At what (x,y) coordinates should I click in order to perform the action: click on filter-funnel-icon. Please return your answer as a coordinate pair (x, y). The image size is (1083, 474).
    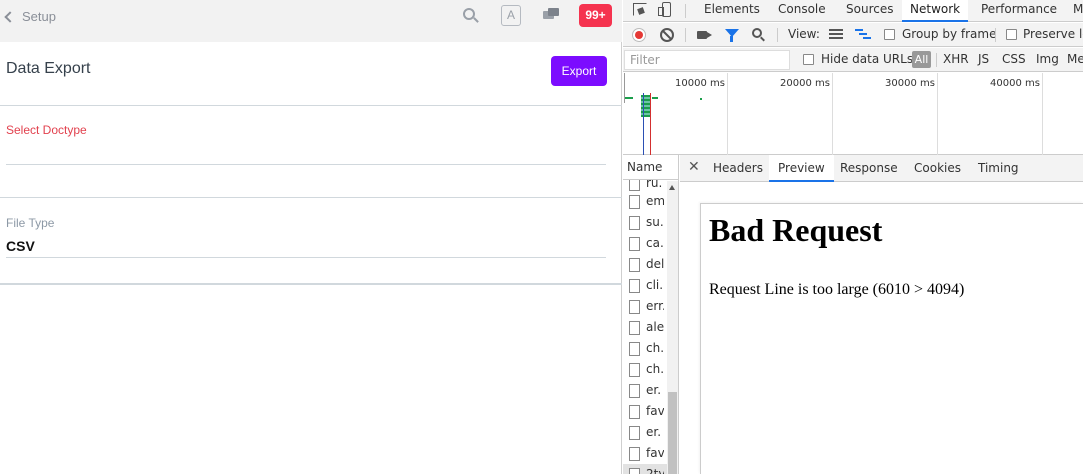
    Looking at the image, I should click on (732, 35).